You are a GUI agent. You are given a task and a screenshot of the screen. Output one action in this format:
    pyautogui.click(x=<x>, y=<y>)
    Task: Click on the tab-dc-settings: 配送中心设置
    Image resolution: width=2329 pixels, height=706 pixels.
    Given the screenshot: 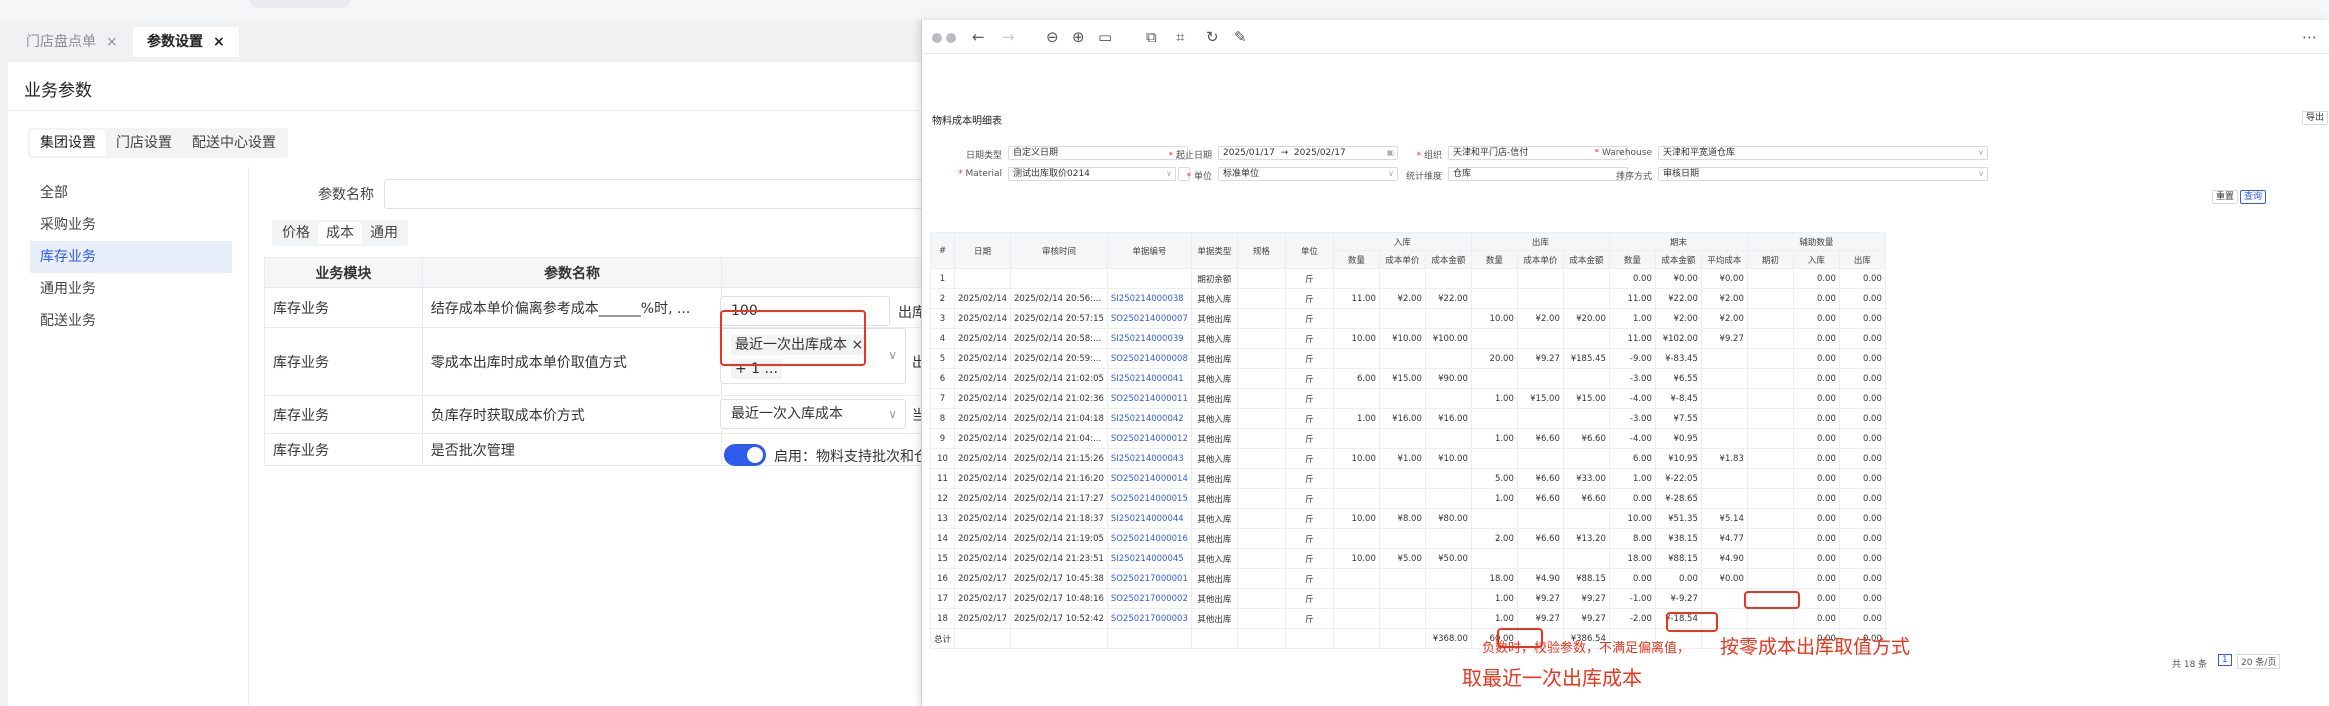 What is the action you would take?
    pyautogui.click(x=234, y=143)
    